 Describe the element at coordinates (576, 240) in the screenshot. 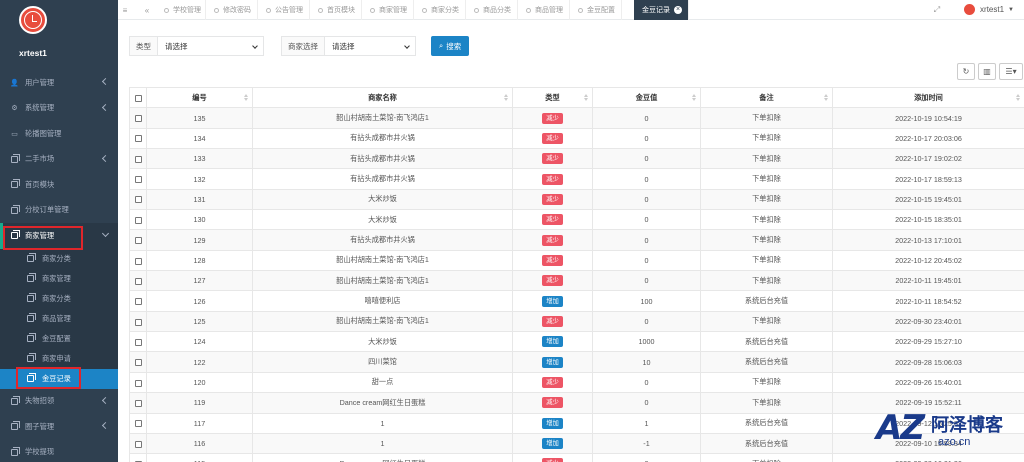

I see `table-row: 129 有拈头成都市井火锅 减少 0 下单扣除 2022-10-13 17:10:01` at that location.